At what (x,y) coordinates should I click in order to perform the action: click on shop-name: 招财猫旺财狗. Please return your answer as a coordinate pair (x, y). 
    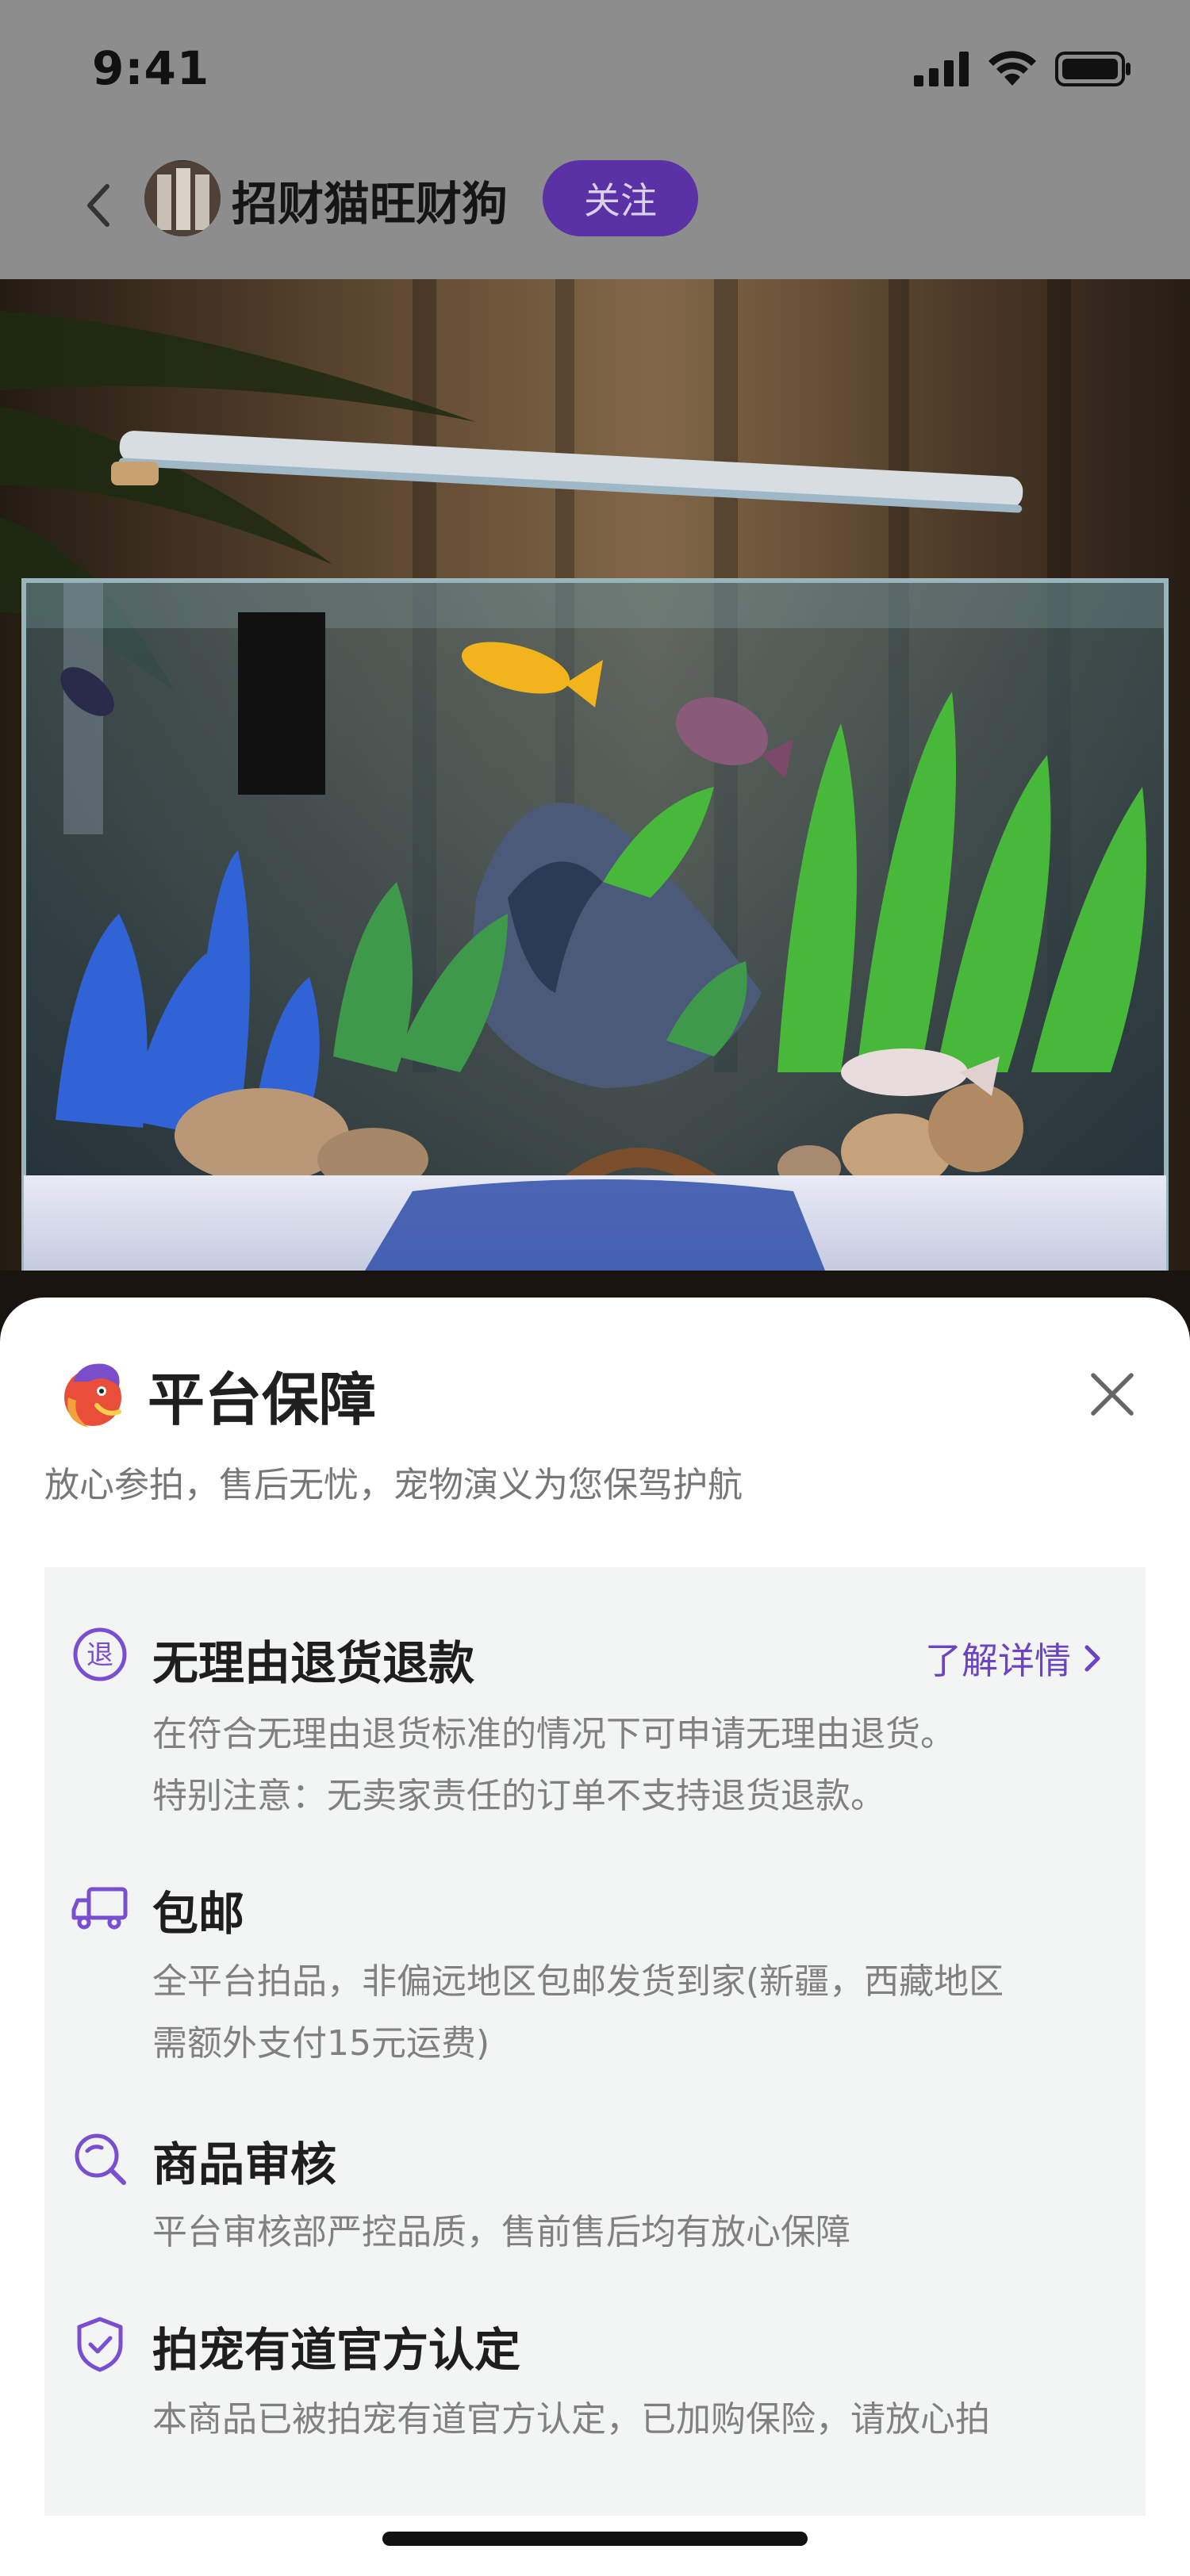
    Looking at the image, I should click on (370, 200).